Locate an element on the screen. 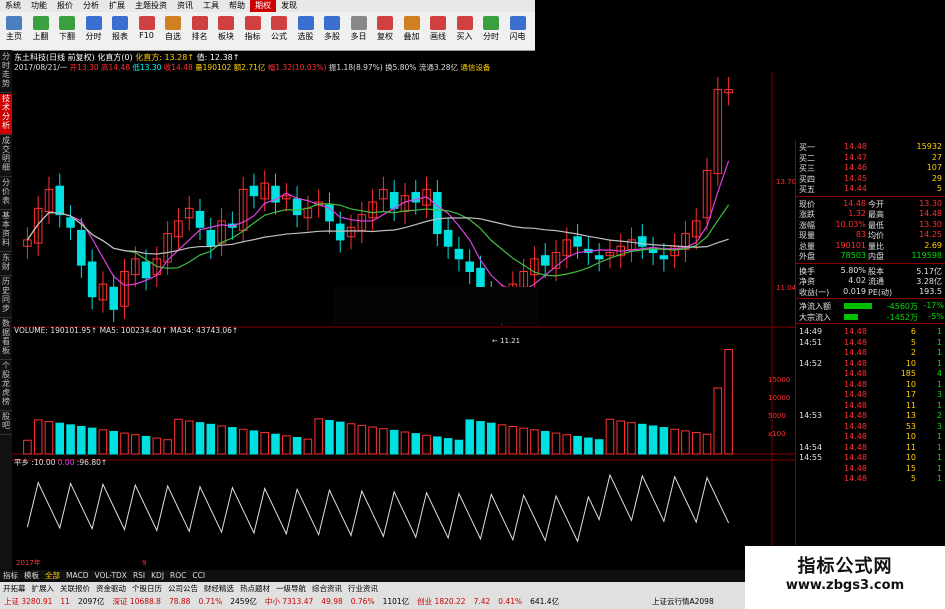 Image resolution: width=945 pixels, height=609 pixels. left-tab: 历史同步 is located at coordinates (6, 297).